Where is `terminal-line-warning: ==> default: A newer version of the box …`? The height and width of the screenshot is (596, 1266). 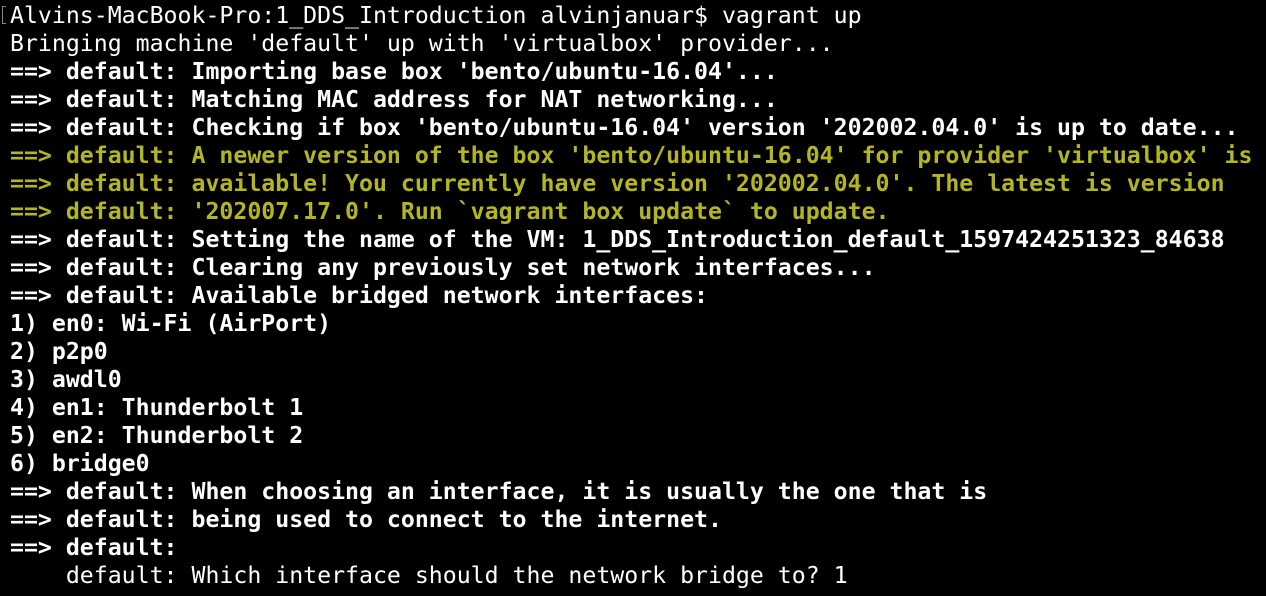
terminal-line-warning: ==> default: A newer version of the box … is located at coordinates (631, 155).